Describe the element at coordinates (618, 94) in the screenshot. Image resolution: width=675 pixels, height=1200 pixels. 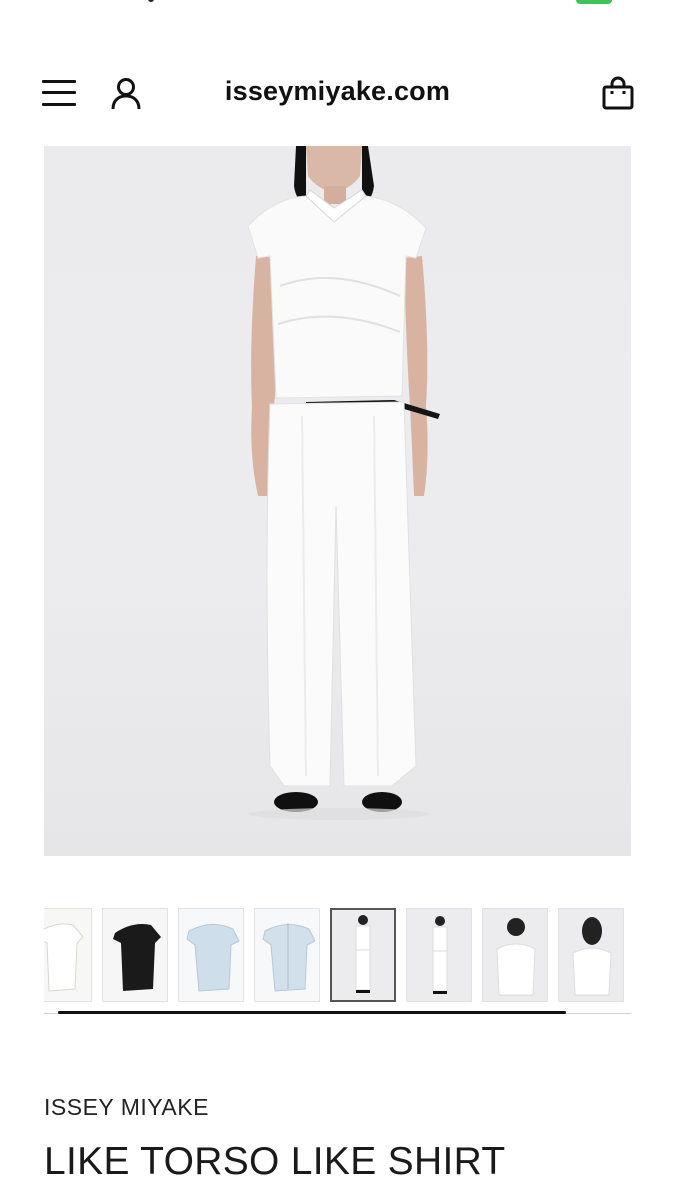
I see `shopping-bag-icon` at that location.